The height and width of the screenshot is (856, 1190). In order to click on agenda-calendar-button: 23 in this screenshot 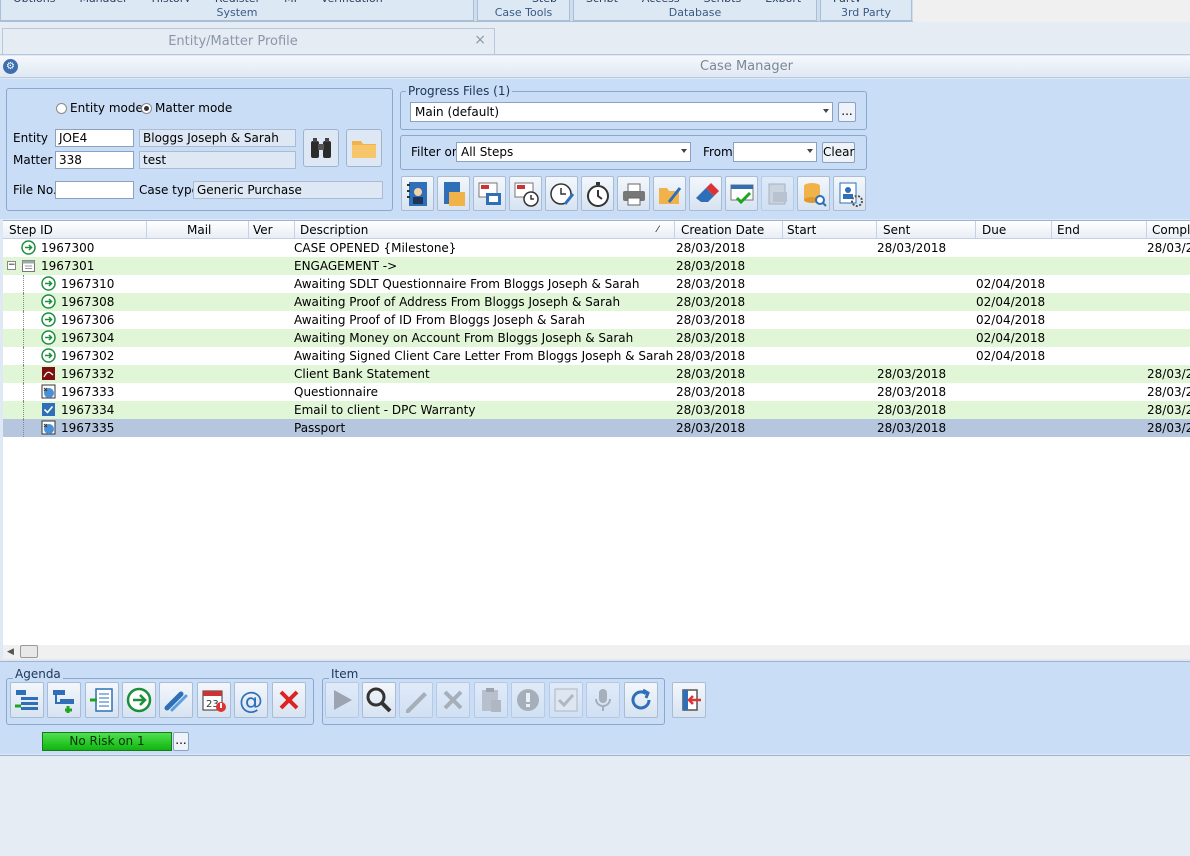, I will do `click(214, 700)`.